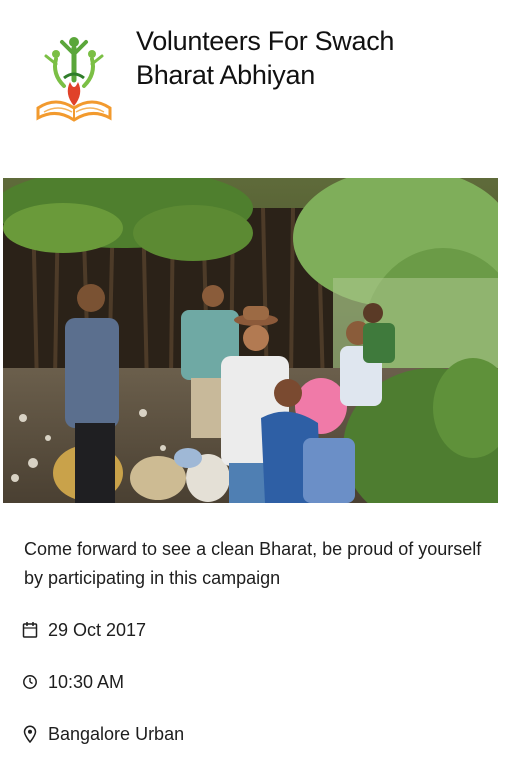 This screenshot has width=510, height=782. I want to click on event-date-row: 29 Oct 2017, so click(84, 630).